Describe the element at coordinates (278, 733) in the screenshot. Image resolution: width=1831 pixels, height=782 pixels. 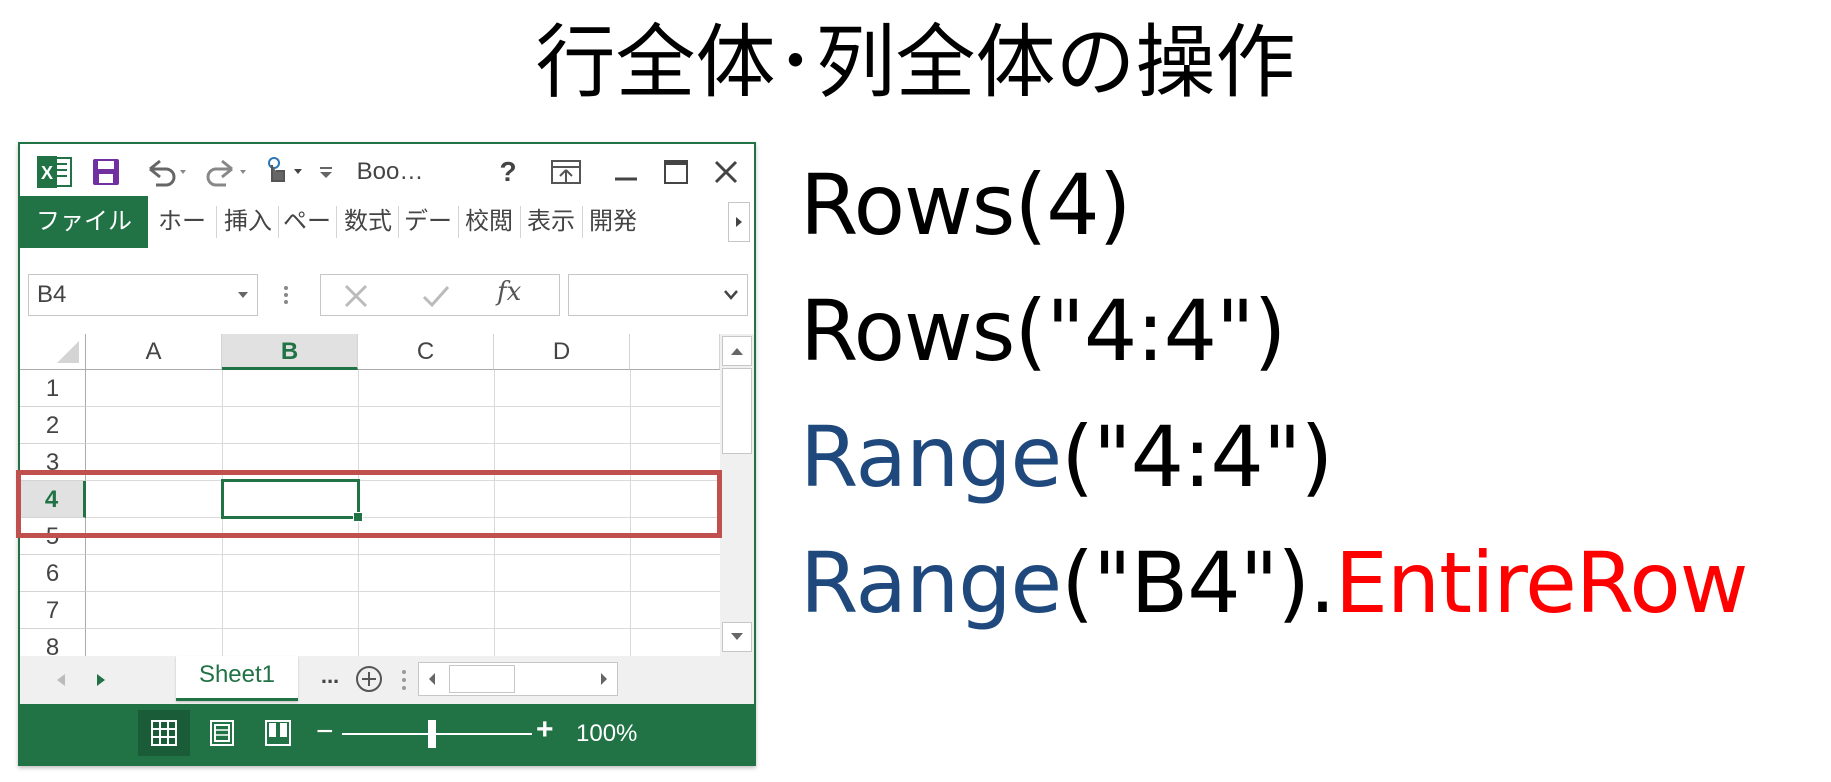
I see `page-break-preview-icon` at that location.